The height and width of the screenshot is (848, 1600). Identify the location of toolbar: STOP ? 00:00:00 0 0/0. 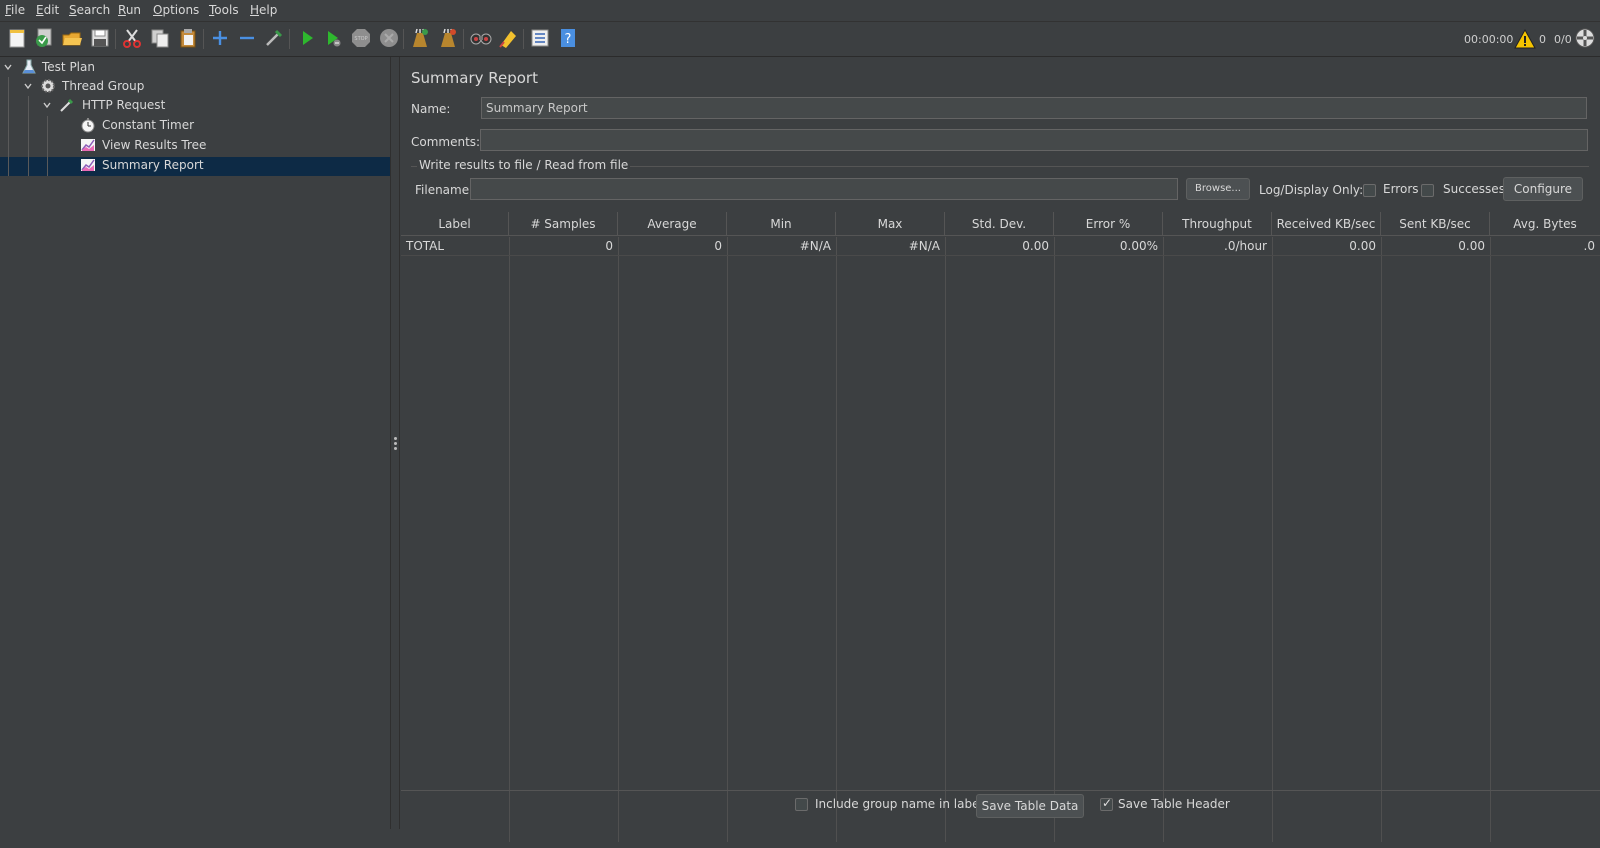
(800, 39).